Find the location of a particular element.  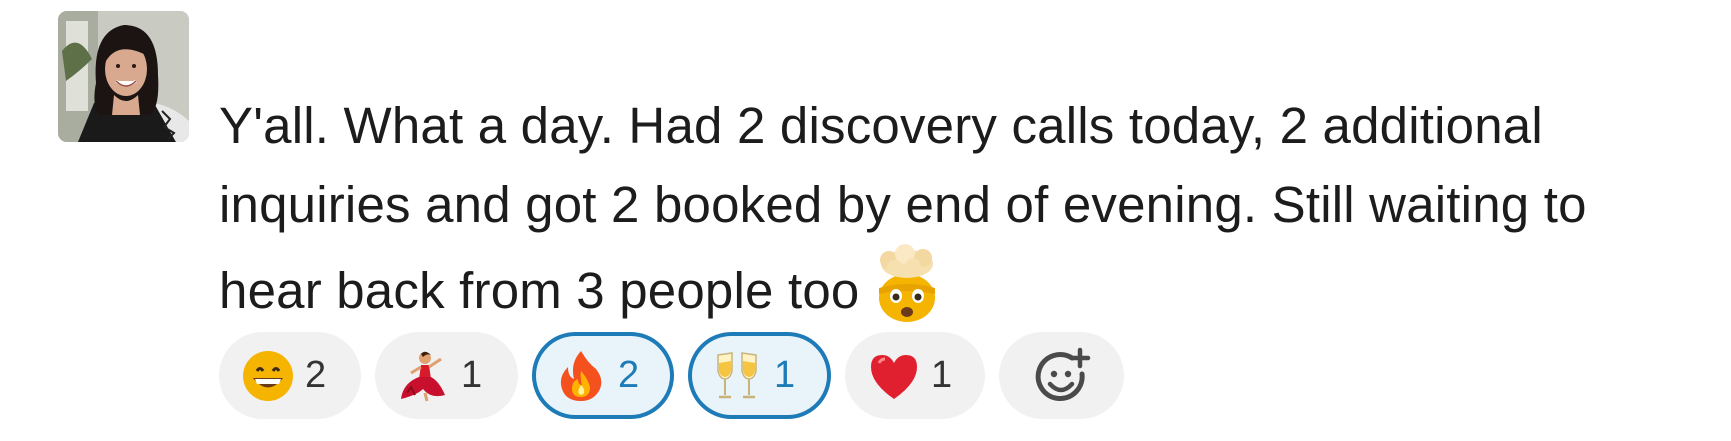

reaction-fire: 2 is located at coordinates (603, 375).